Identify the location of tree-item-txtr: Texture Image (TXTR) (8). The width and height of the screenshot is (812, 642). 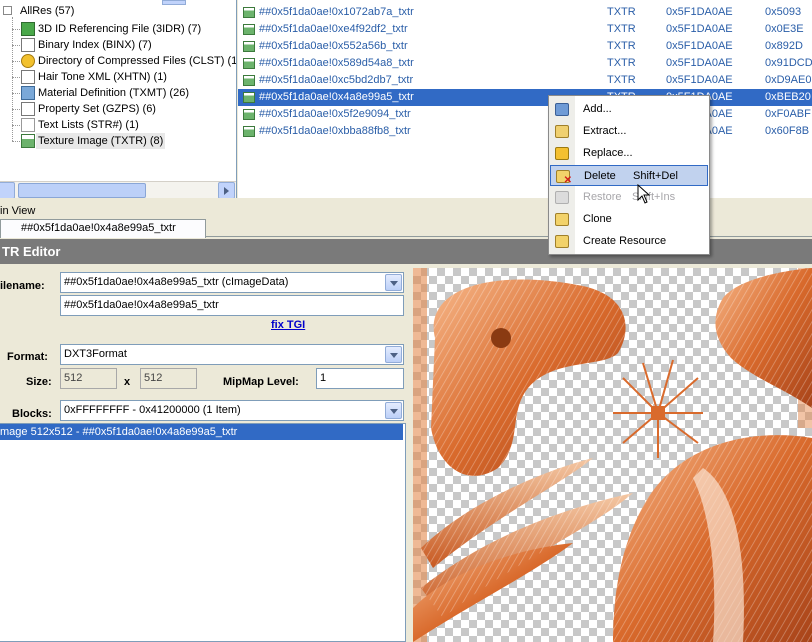
(118, 141).